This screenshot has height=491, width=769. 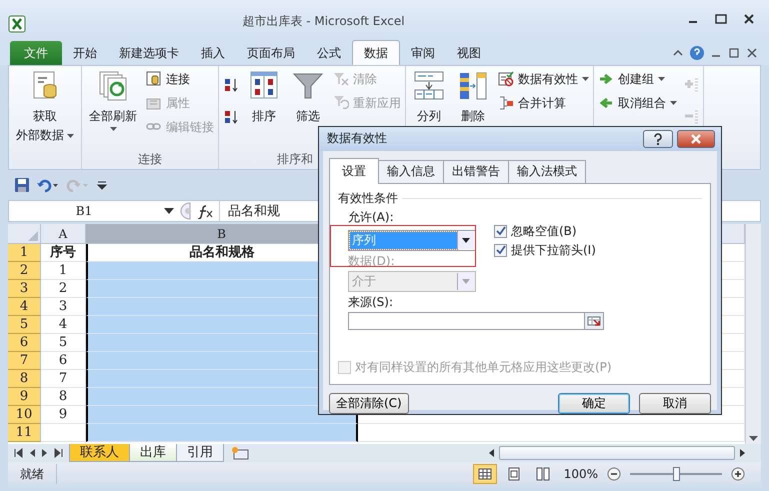 I want to click on dialog-button: 确定, so click(x=594, y=403).